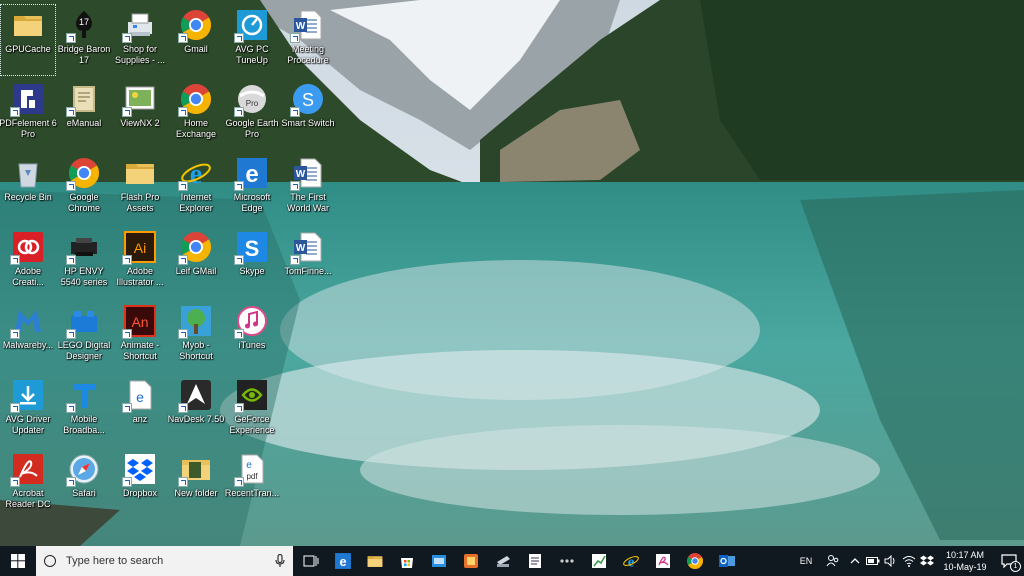 The image size is (1024, 576). Describe the element at coordinates (164, 561) in the screenshot. I see `search-box: Type here to search` at that location.